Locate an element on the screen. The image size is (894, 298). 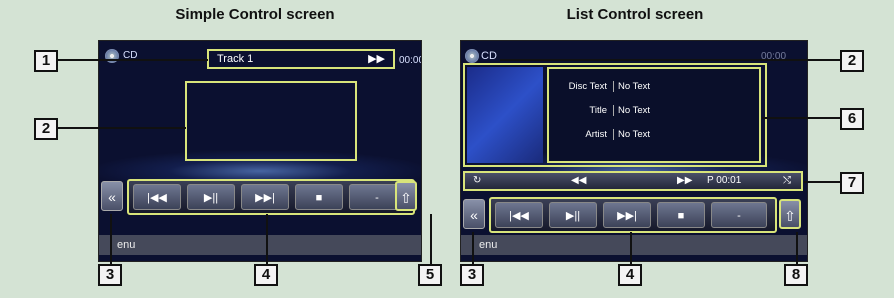
callout-3-right: 3 is located at coordinates (472, 275).